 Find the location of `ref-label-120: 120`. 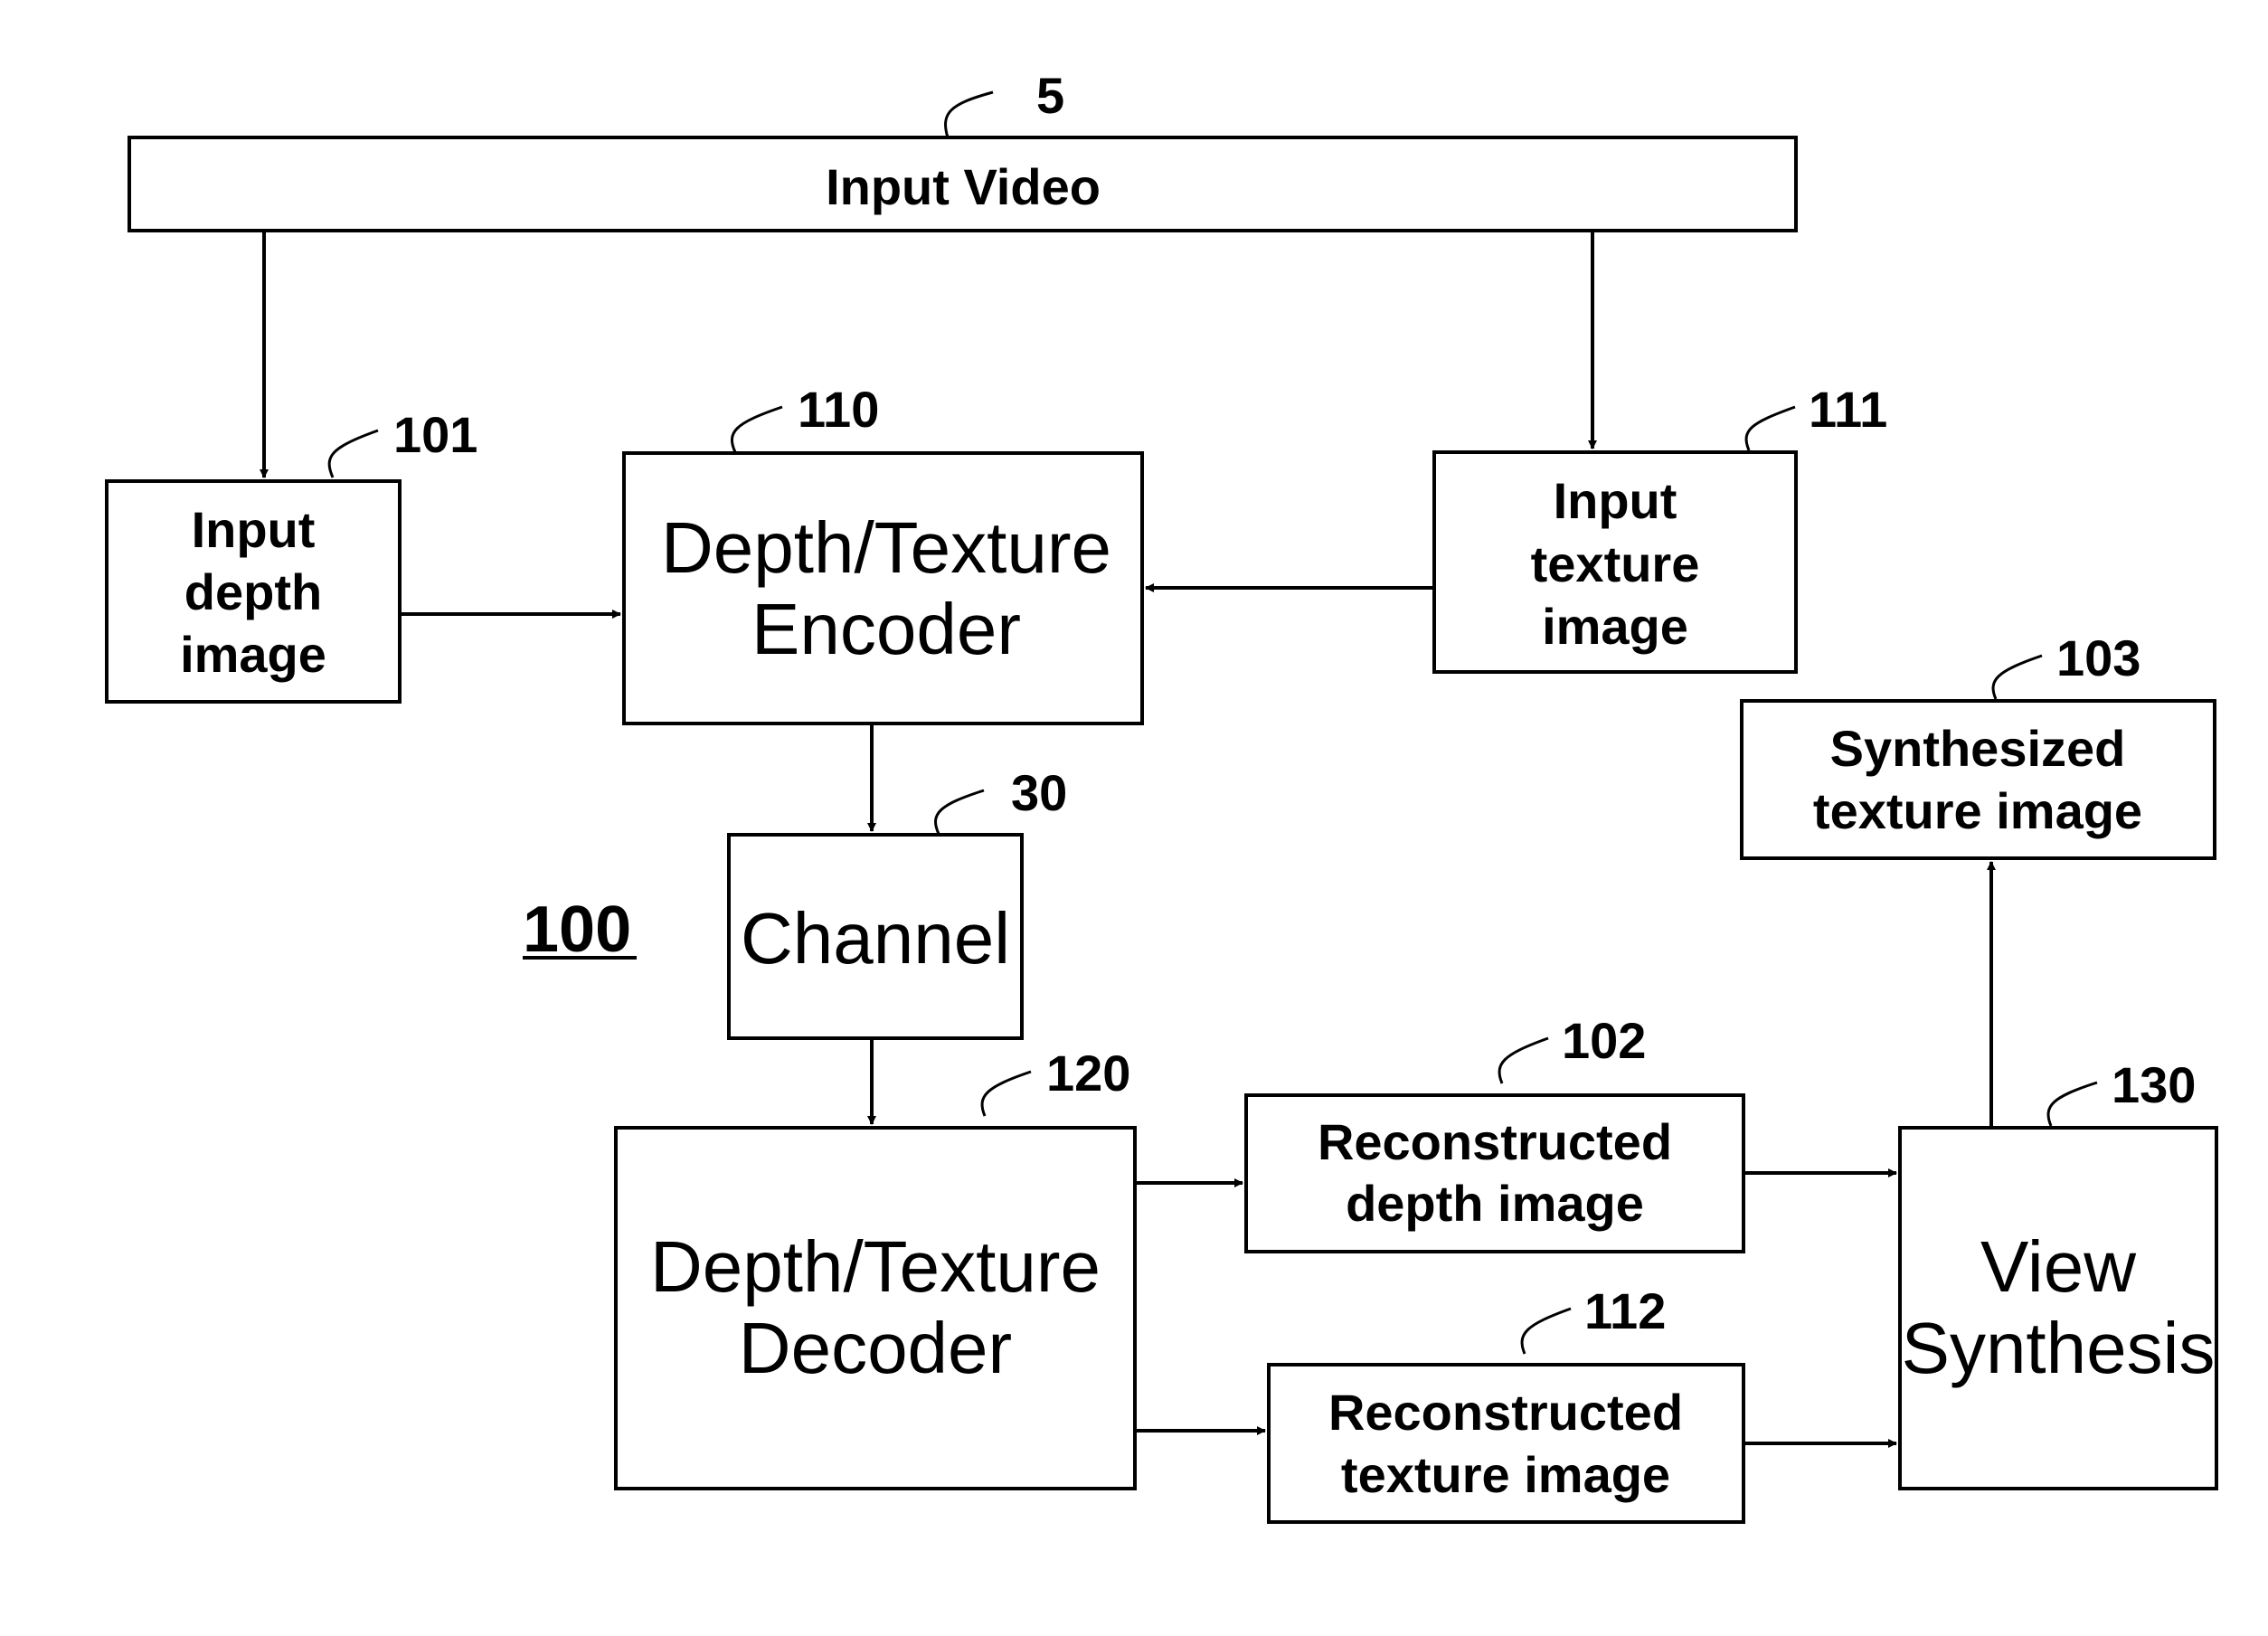

ref-label-120: 120 is located at coordinates (1088, 1074).